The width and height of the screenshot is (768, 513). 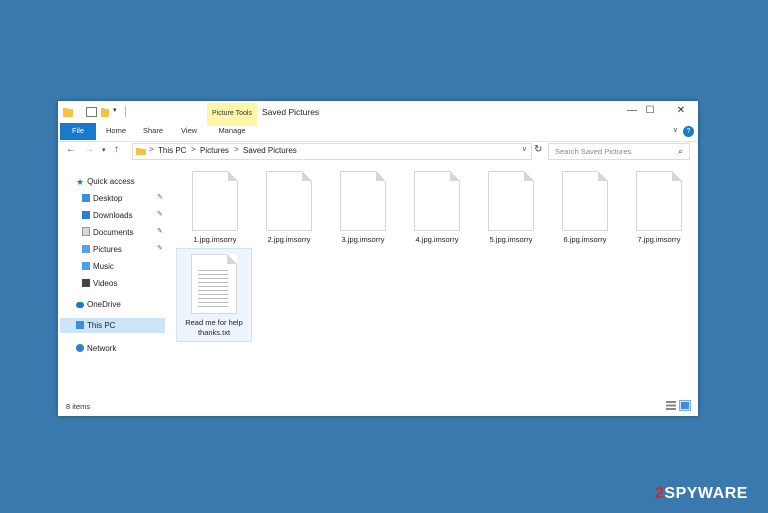 I want to click on search-icon: ⌕, so click(x=680, y=151).